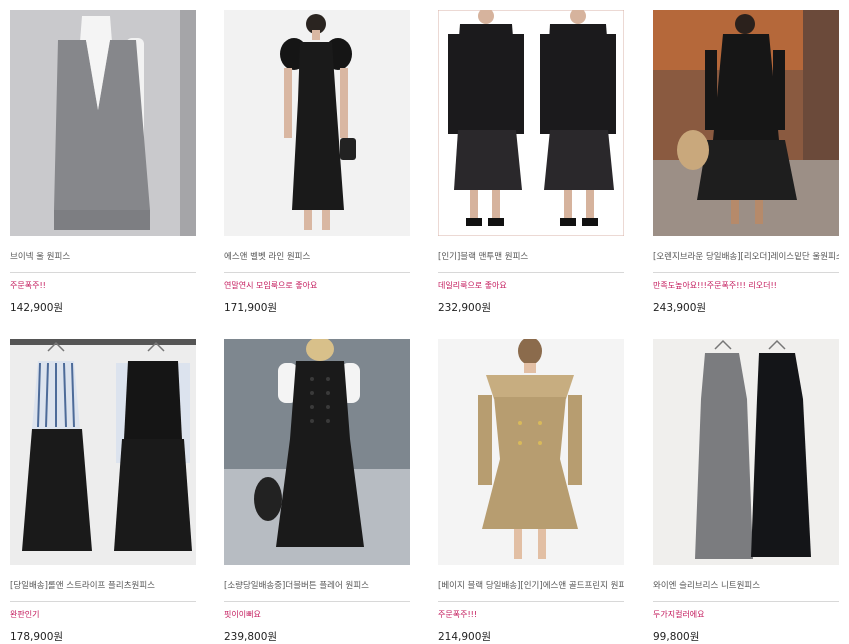  Describe the element at coordinates (679, 614) in the screenshot. I see `product-badge: 두가지컬러에요` at that location.